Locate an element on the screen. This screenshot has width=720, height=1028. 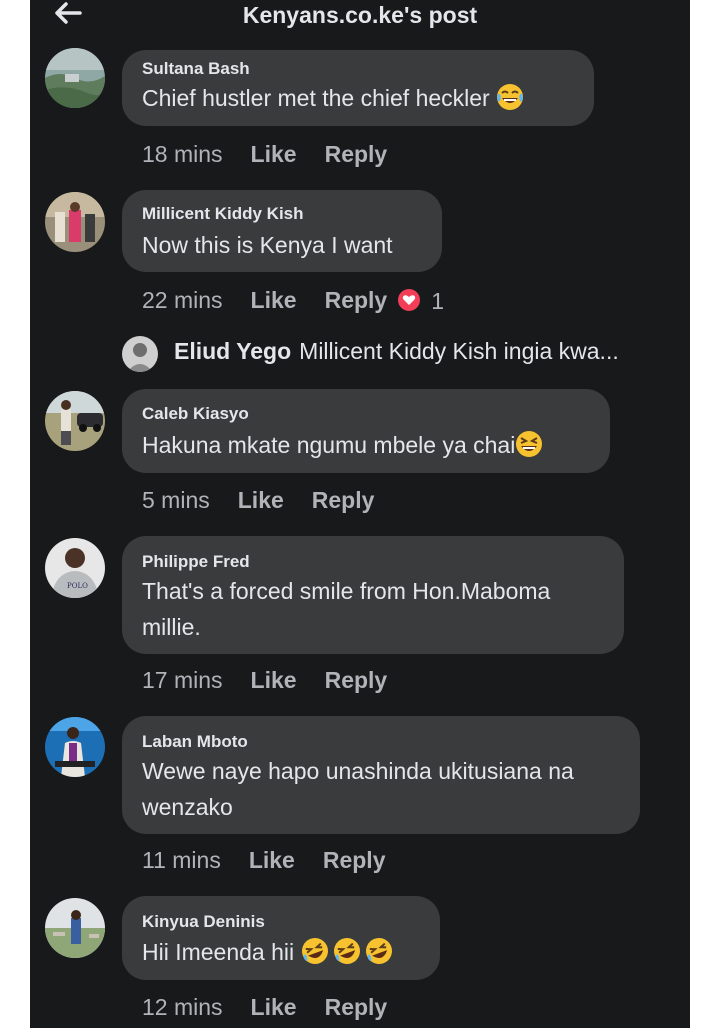
comment-author: Philippe Fred is located at coordinates (196, 562).